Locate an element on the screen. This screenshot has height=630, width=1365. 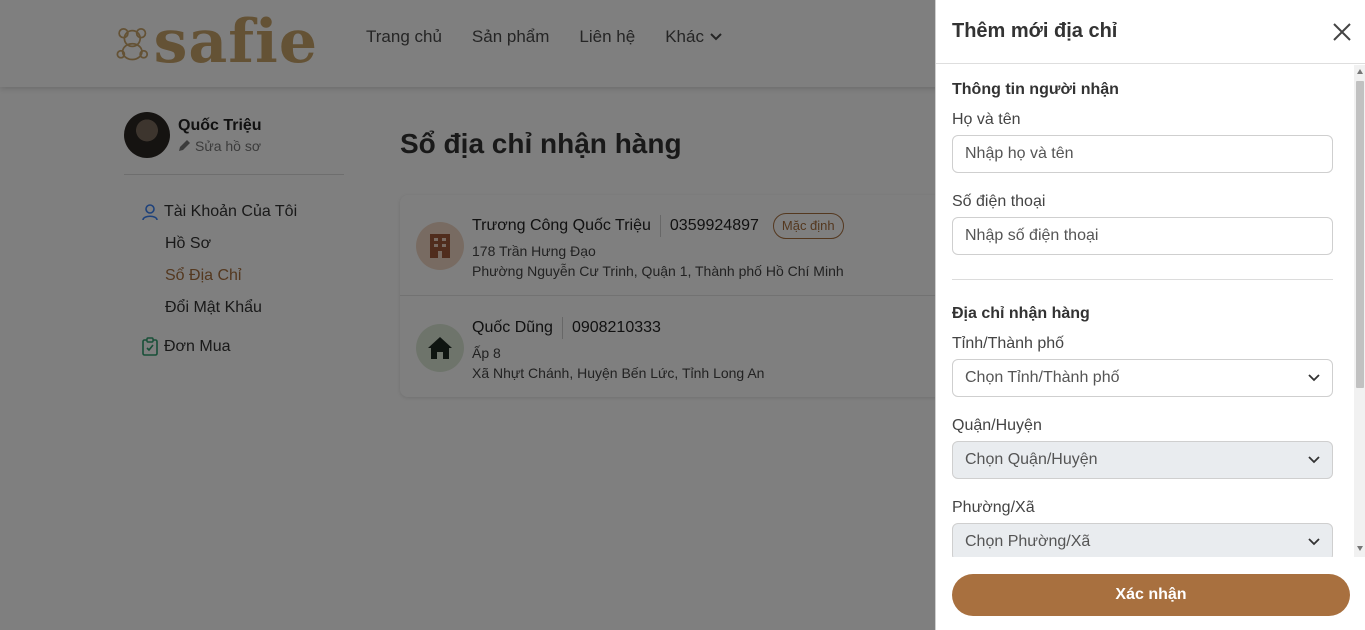
name-input is located at coordinates (1142, 154).